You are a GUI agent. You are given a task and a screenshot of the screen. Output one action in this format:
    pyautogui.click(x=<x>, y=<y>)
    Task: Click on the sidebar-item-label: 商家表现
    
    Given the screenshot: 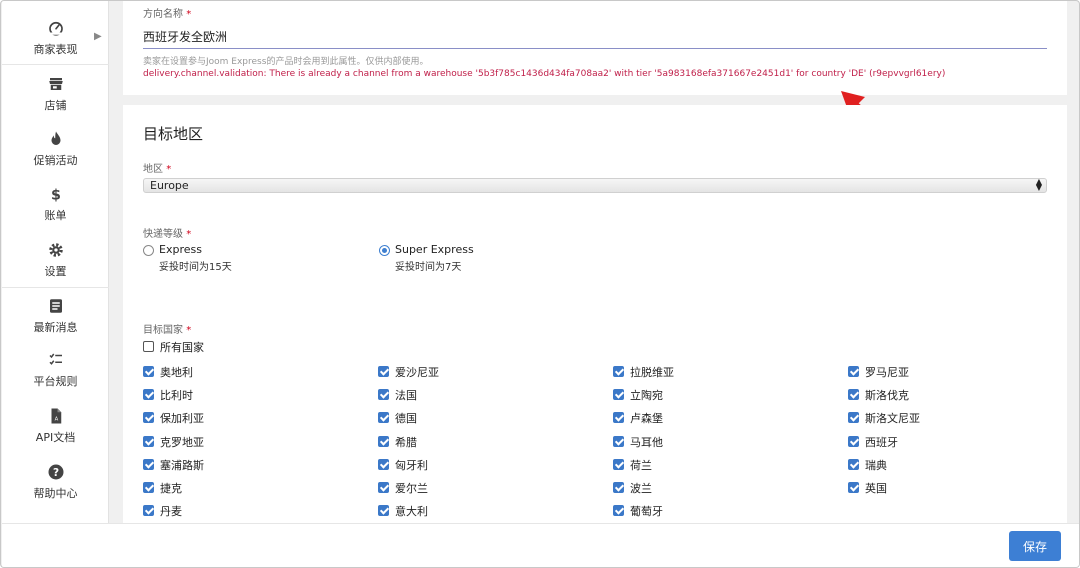 What is the action you would take?
    pyautogui.click(x=55, y=49)
    